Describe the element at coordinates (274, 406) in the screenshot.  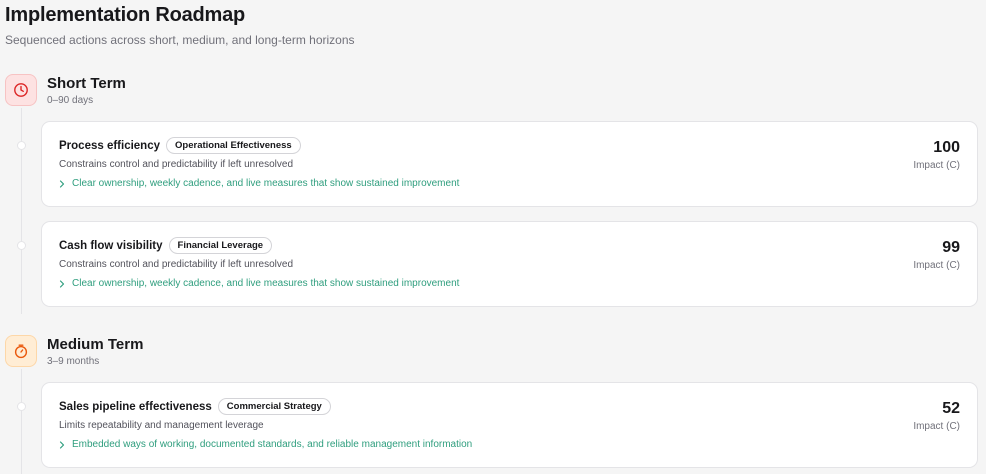
I see `category-tag: Commercial Strategy` at that location.